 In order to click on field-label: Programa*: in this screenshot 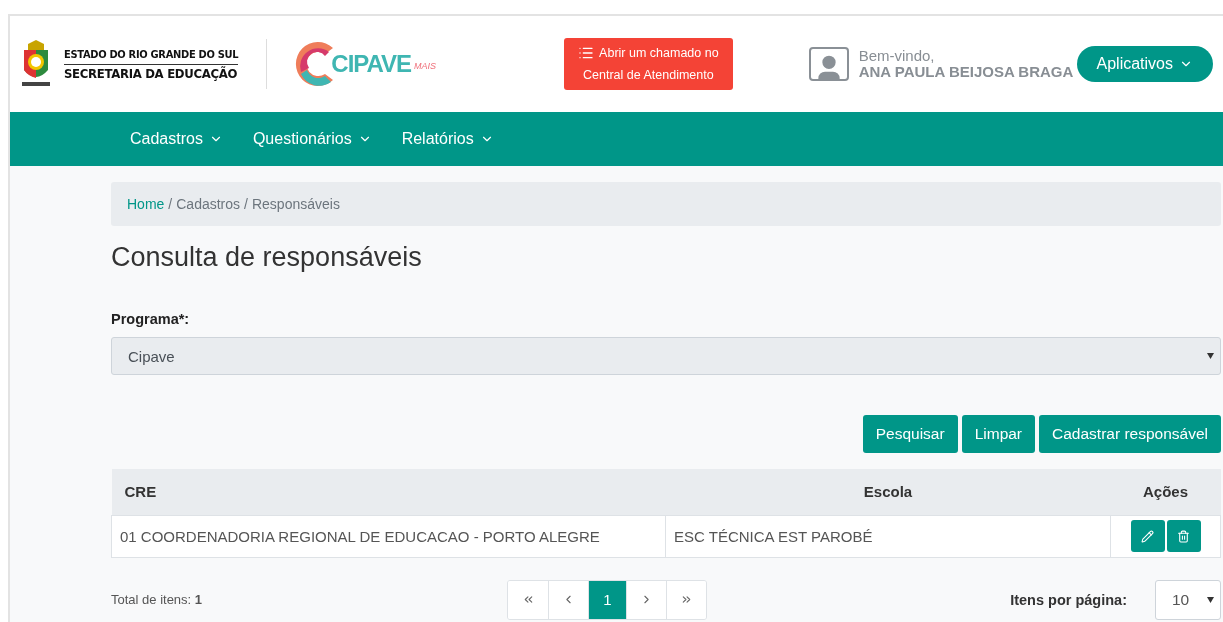, I will do `click(151, 319)`.